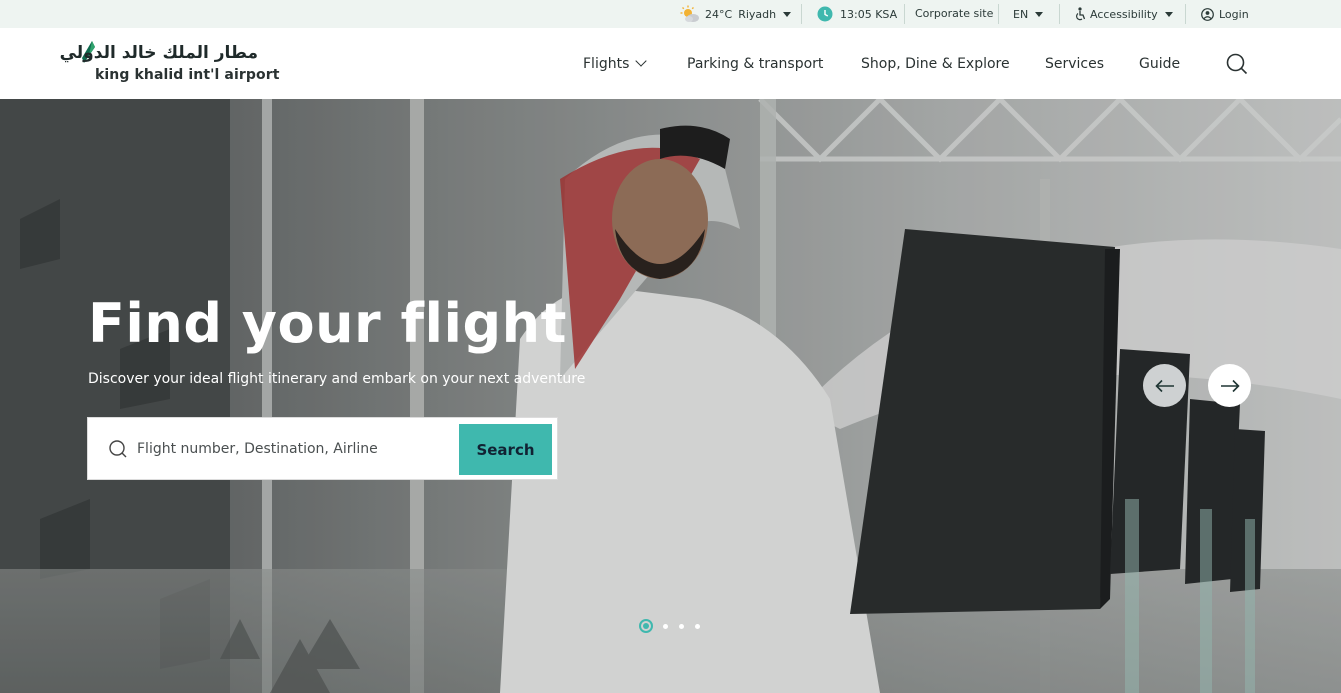  I want to click on nav-parking-transport: Parking & transport, so click(755, 63).